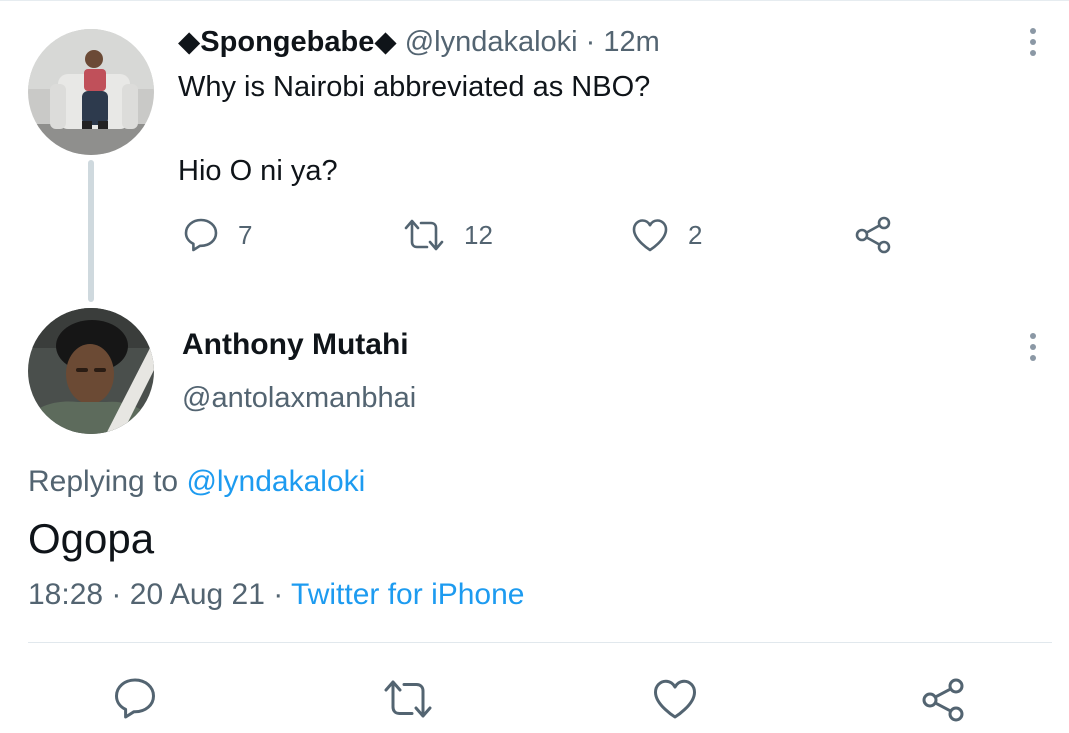 Image resolution: width=1069 pixels, height=733 pixels. I want to click on reply-button, so click(135, 699).